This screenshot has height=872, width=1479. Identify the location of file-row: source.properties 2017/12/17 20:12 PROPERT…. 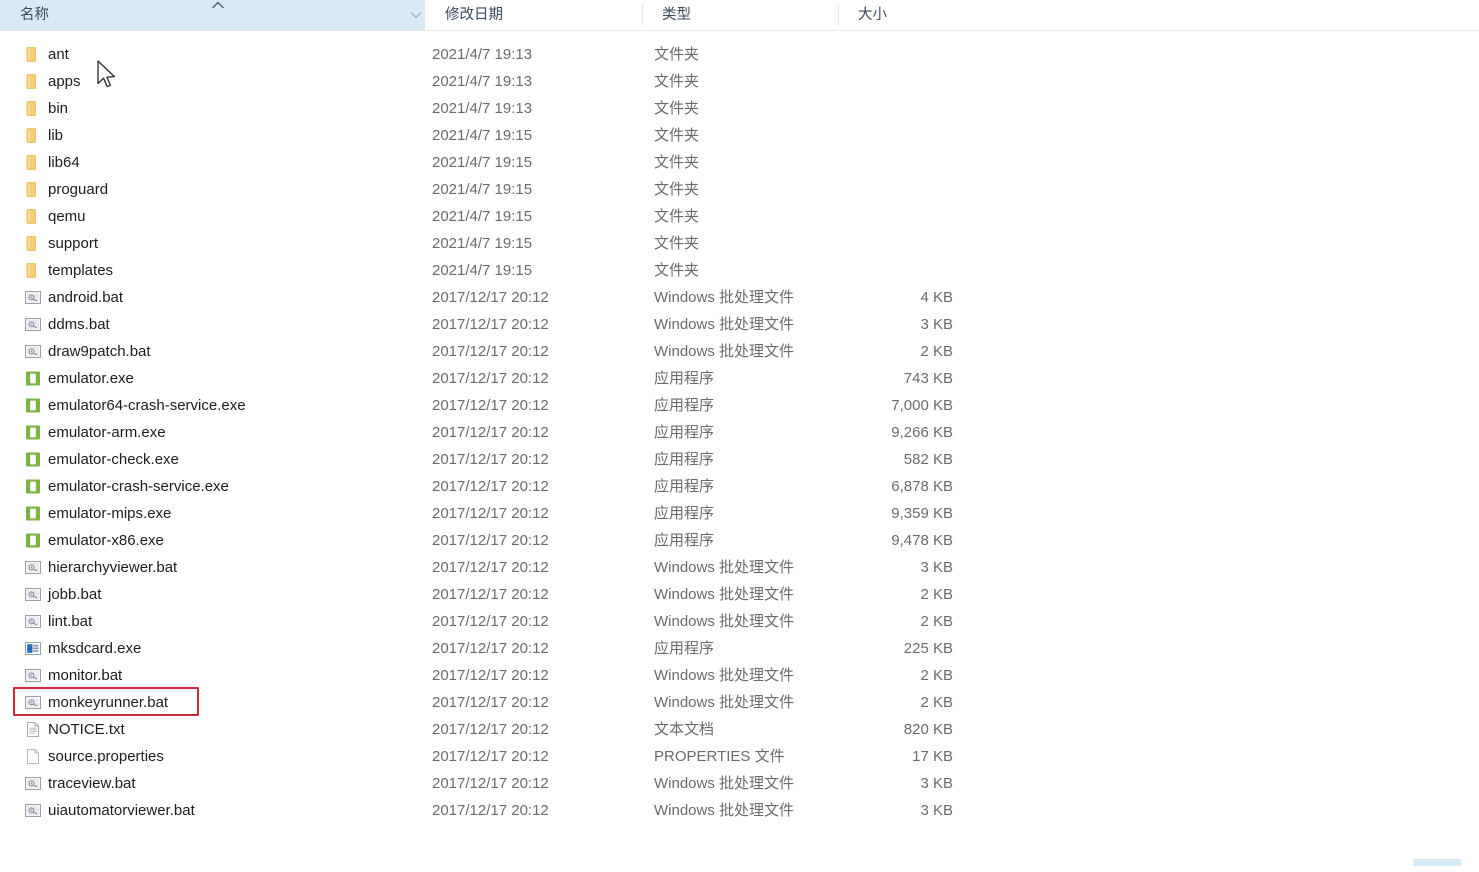
(739, 756).